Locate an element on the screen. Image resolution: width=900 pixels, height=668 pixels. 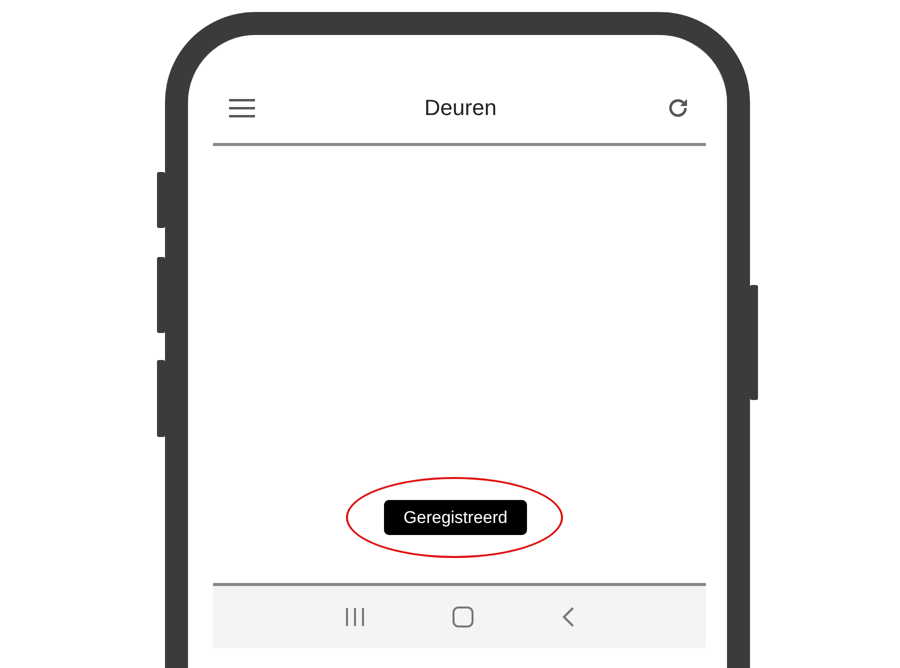
home-icon is located at coordinates (463, 617).